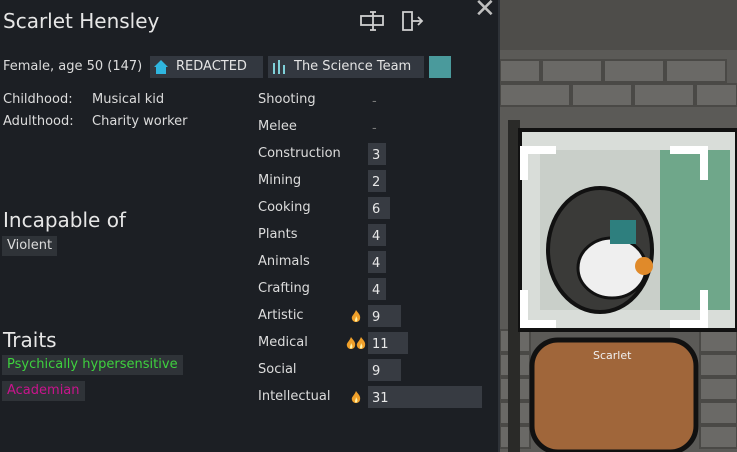 Image resolution: width=737 pixels, height=452 pixels. I want to click on faction-color-swatch, so click(440, 67).